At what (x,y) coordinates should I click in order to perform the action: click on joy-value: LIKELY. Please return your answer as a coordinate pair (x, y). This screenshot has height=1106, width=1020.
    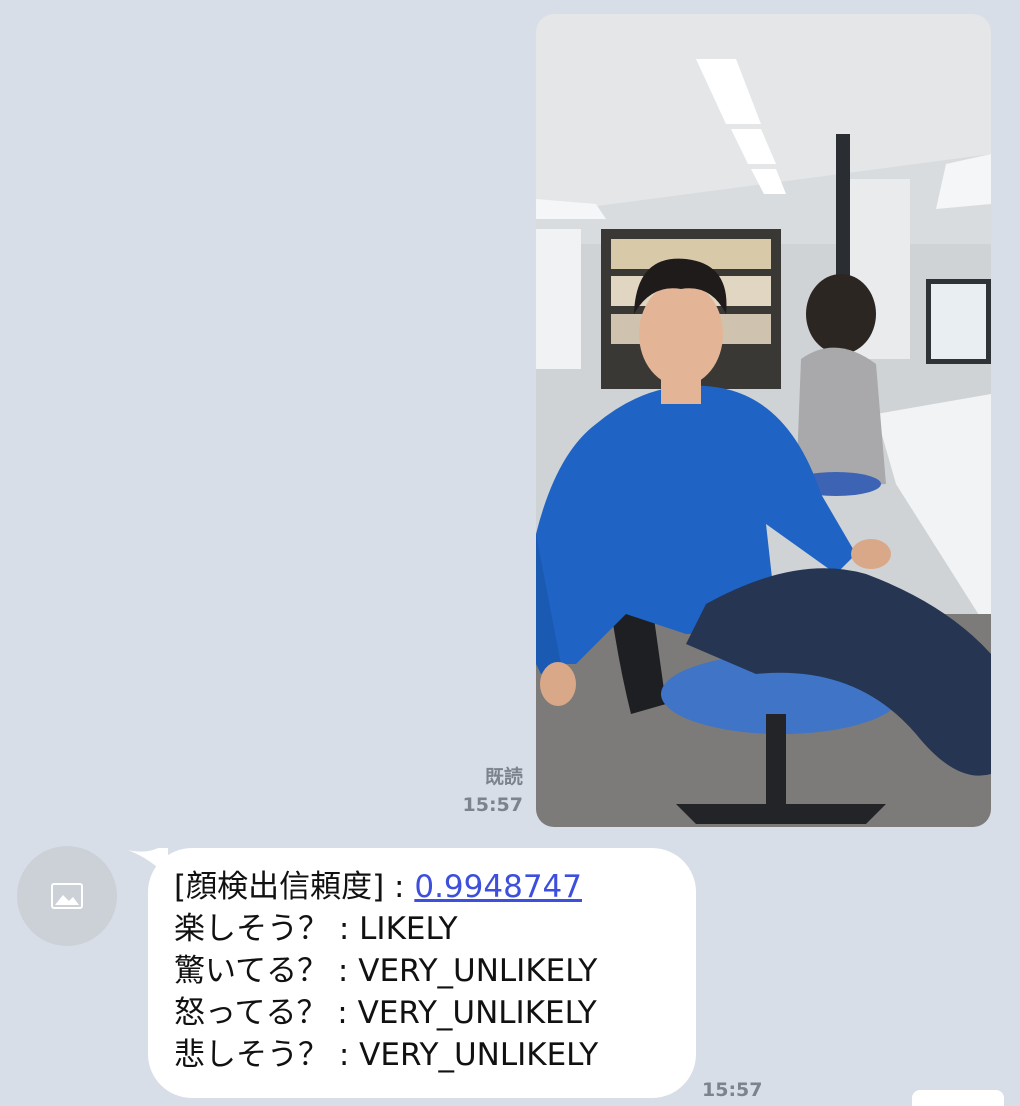
    Looking at the image, I should click on (408, 929).